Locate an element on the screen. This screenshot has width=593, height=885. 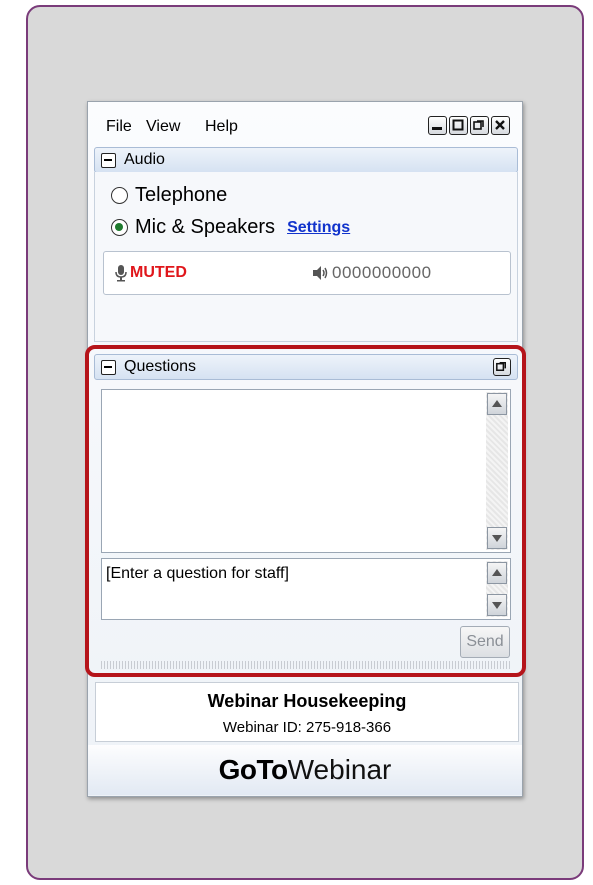
logo-goto: GoTo is located at coordinates (253, 769).